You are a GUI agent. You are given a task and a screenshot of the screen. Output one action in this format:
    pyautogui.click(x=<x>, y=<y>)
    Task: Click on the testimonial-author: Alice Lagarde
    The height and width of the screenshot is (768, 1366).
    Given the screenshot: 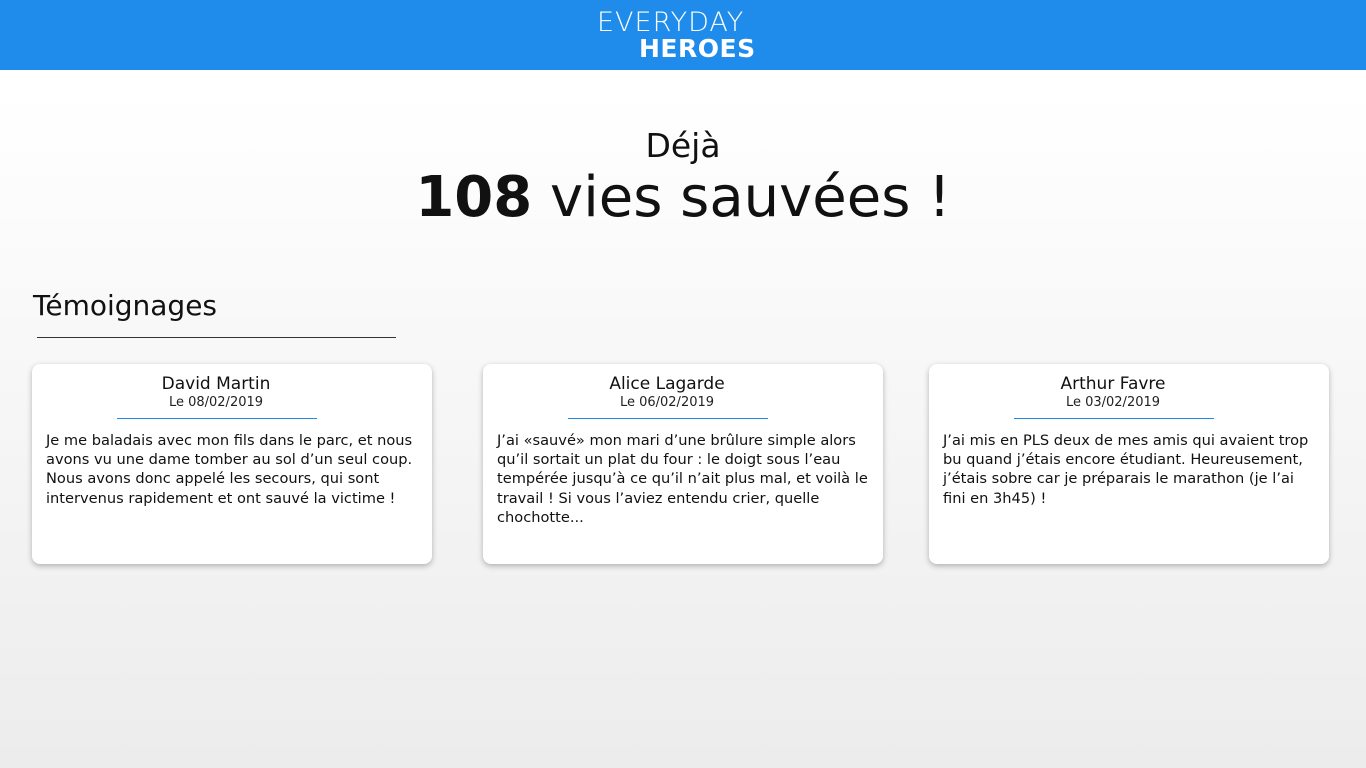 What is the action you would take?
    pyautogui.click(x=667, y=384)
    